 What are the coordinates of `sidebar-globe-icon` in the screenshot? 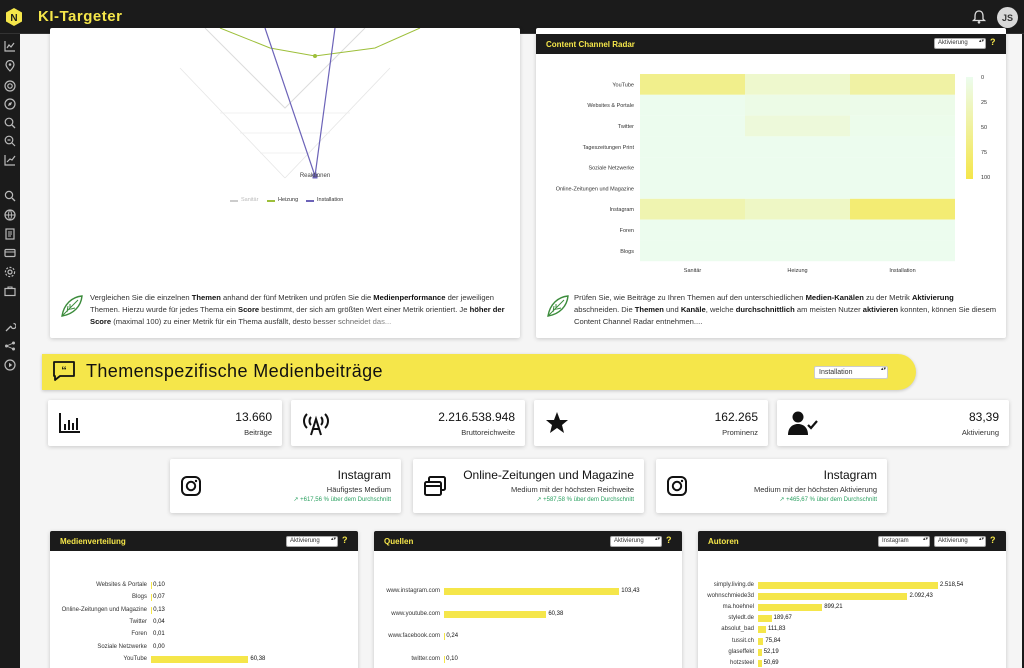 It's located at (10, 215).